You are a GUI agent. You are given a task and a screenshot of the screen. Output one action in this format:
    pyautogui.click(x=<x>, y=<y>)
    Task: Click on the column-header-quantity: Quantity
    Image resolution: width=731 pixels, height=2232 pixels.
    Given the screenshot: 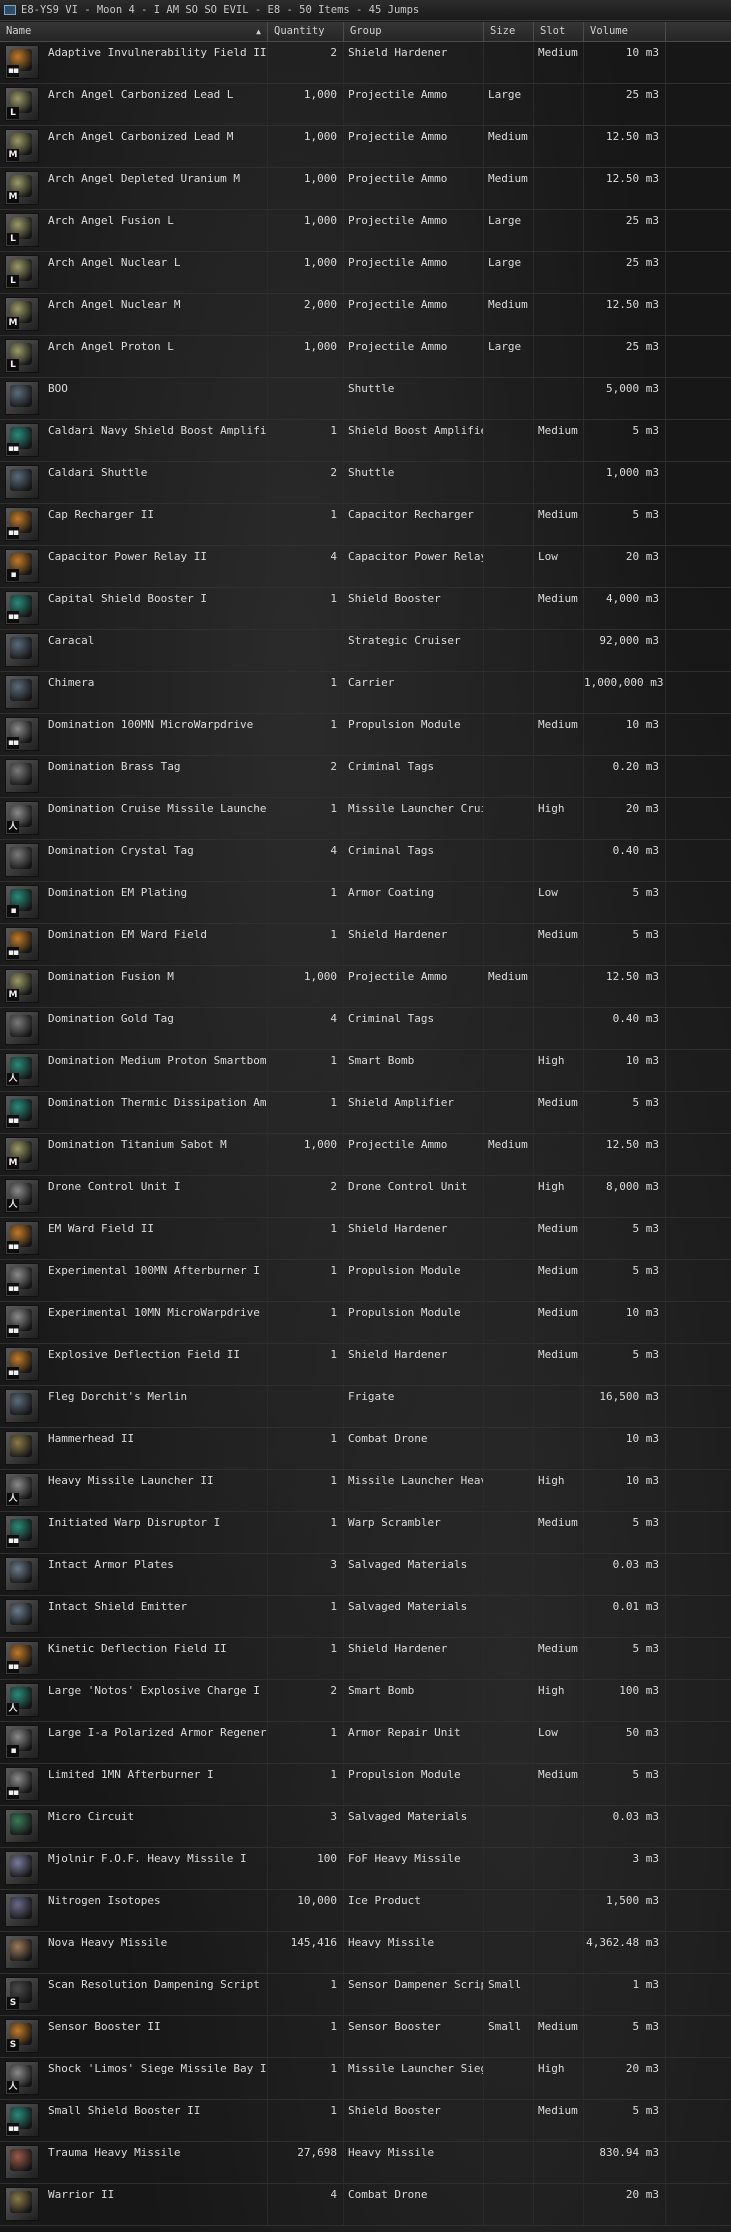 What is the action you would take?
    pyautogui.click(x=306, y=31)
    